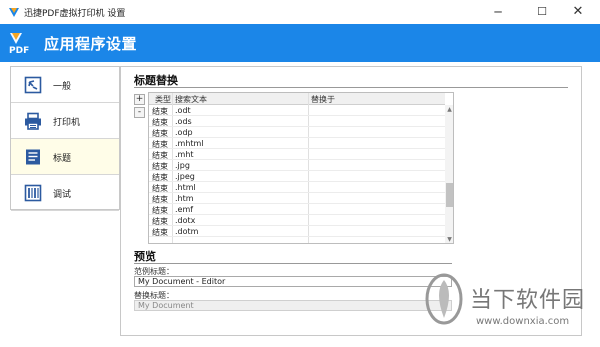 The width and height of the screenshot is (600, 347). I want to click on sidebar-item-label: 调试, so click(62, 195).